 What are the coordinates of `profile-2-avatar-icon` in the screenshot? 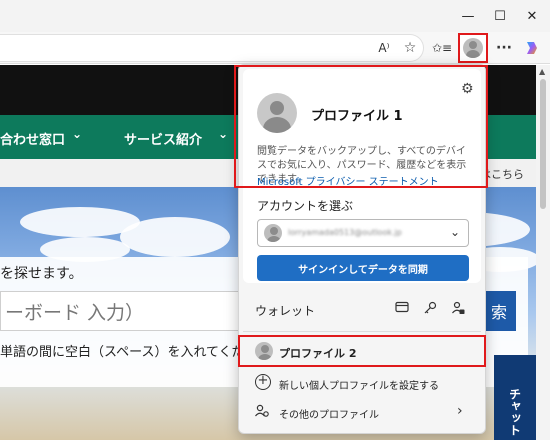 It's located at (264, 351).